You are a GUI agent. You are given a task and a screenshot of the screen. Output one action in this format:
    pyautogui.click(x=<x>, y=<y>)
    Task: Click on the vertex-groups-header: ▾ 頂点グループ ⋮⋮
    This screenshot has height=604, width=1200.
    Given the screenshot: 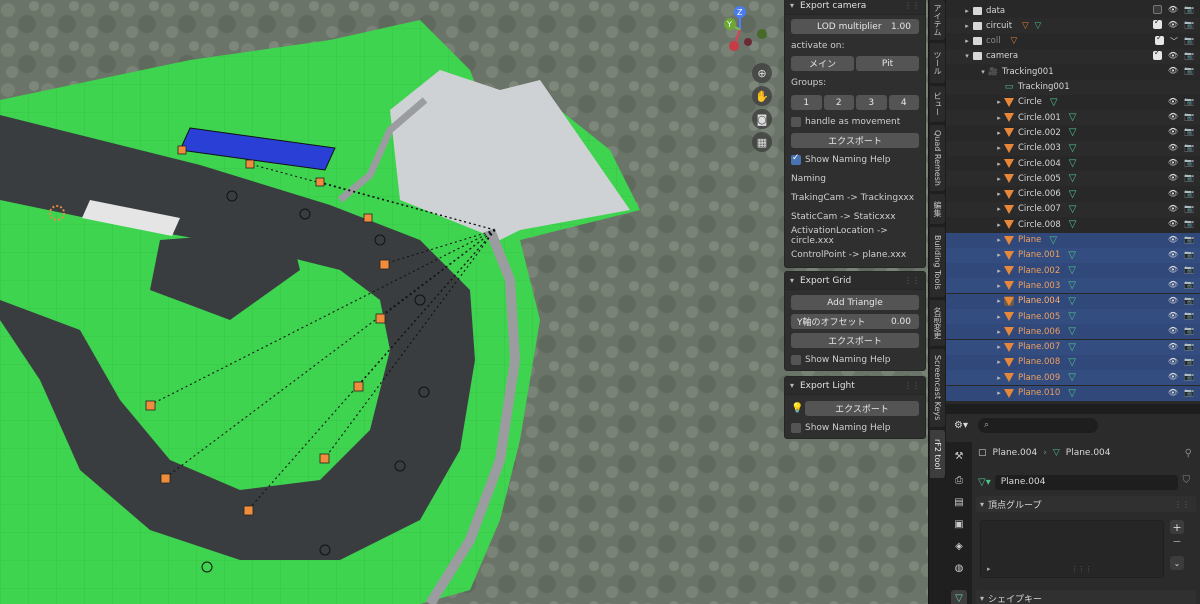 What is the action you would take?
    pyautogui.click(x=1086, y=504)
    